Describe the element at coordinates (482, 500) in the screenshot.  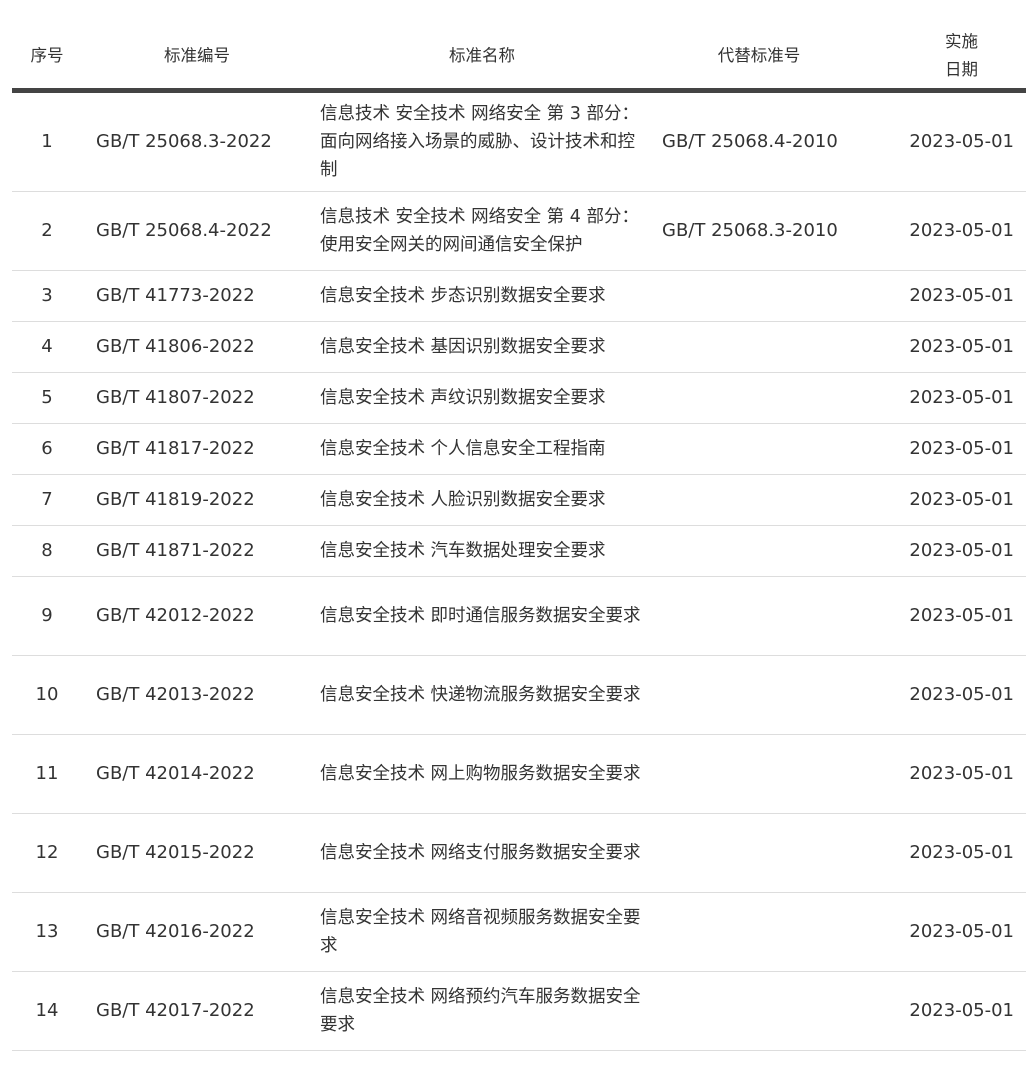
I see `cell-name: 信息安全技术 人脸识别数据安全要求` at that location.